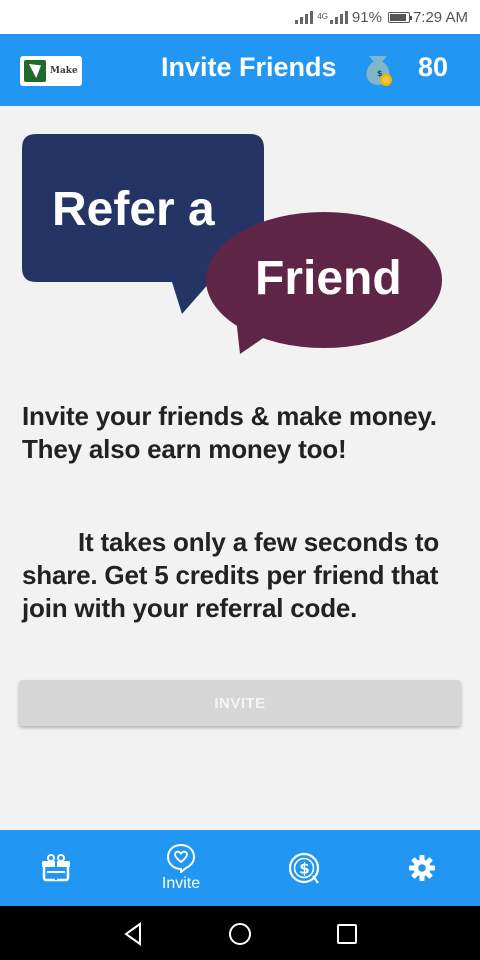  I want to click on nav-item-earnings: $, so click(304, 868).